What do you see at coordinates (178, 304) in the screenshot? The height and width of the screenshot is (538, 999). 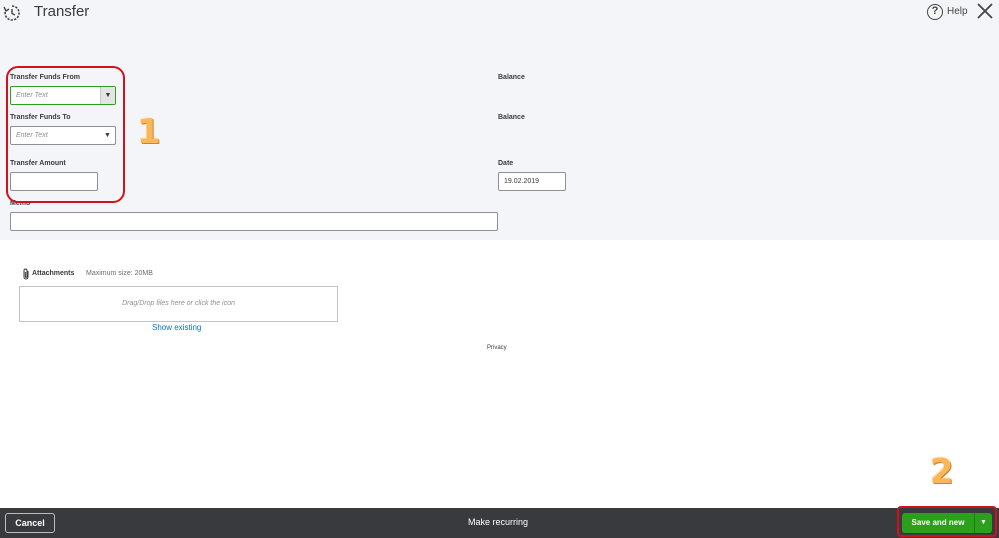 I see `attachment-dropzone: Drag/Drop files here or click the icon` at bounding box center [178, 304].